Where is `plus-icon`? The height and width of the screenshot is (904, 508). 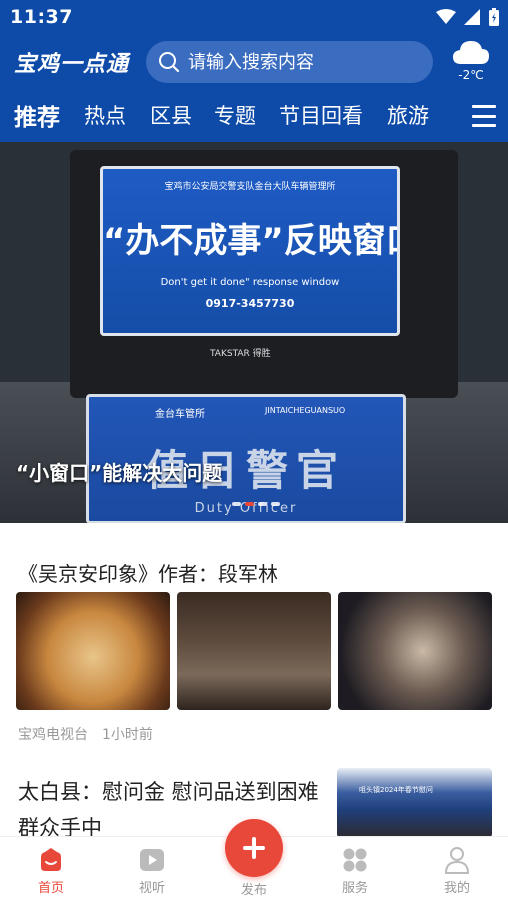
plus-icon is located at coordinates (254, 848).